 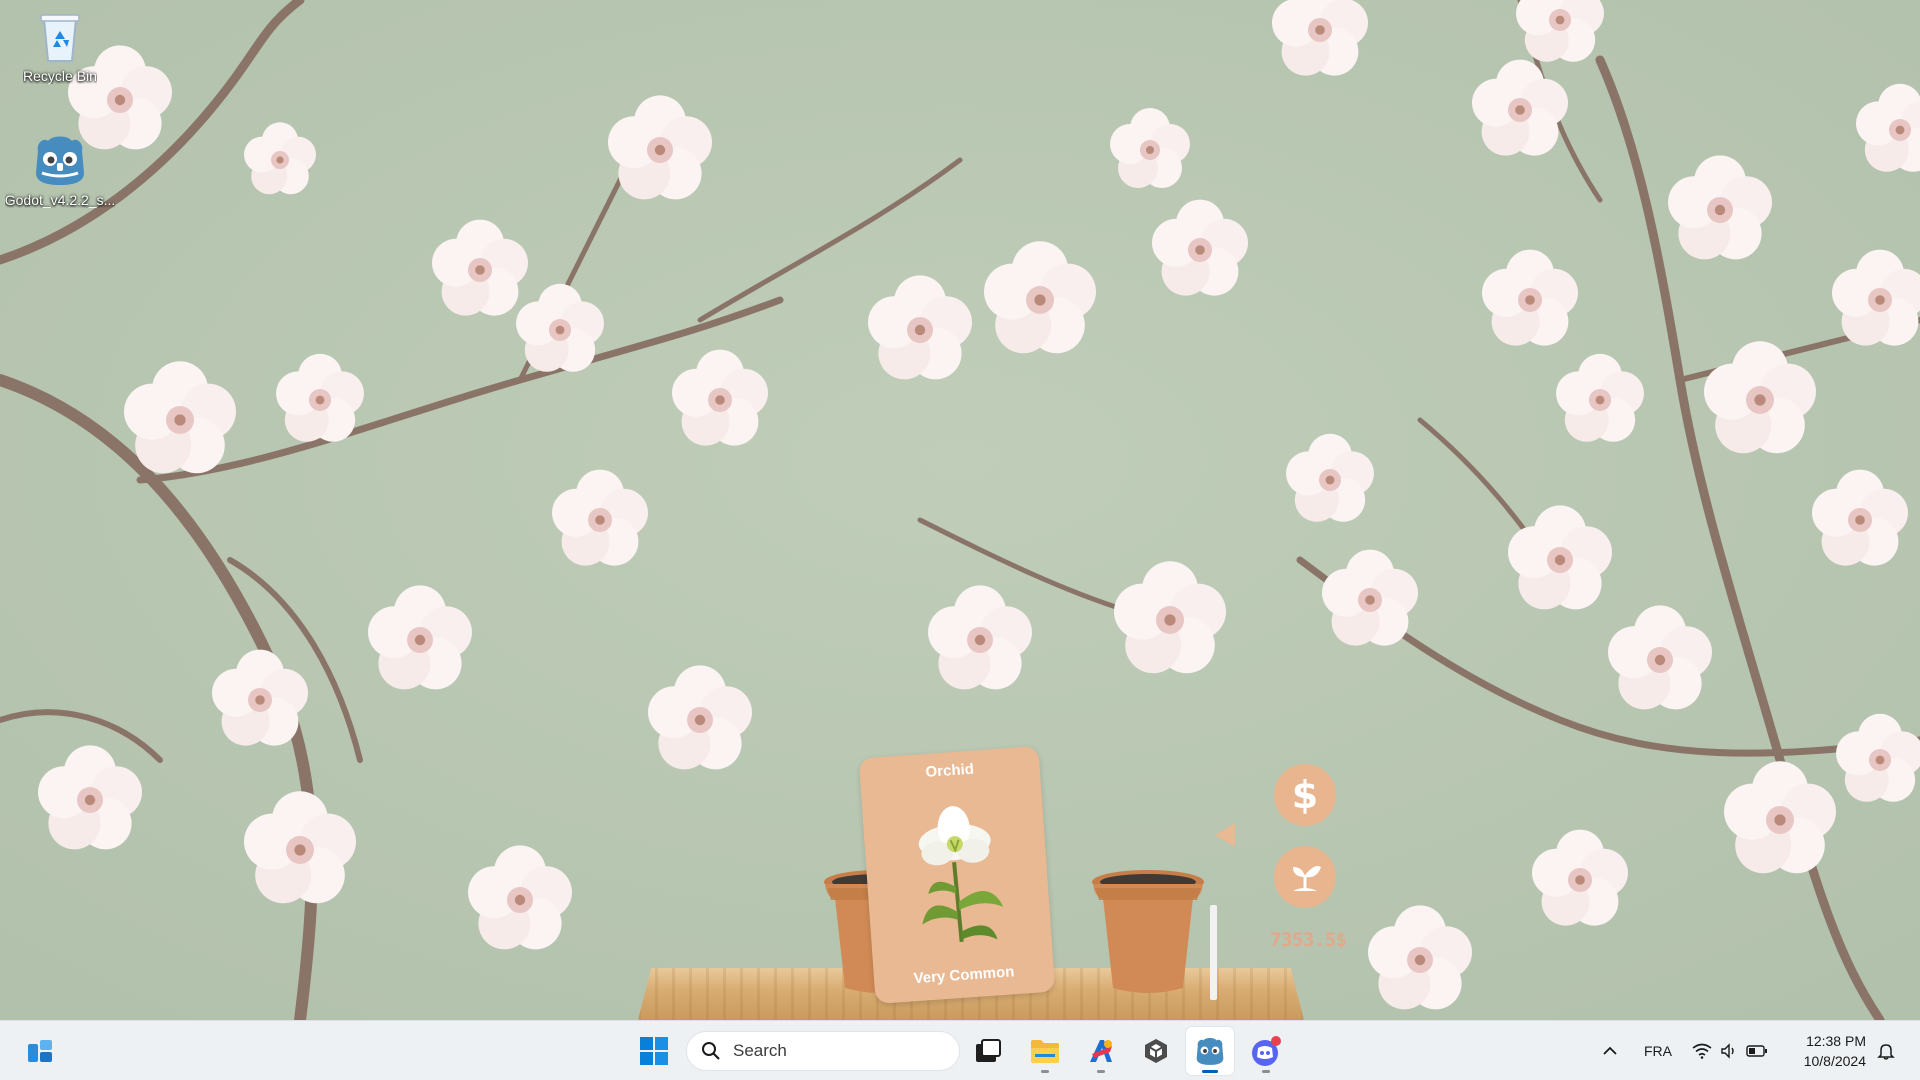 What do you see at coordinates (60, 36) in the screenshot?
I see `recycle-bin-icon` at bounding box center [60, 36].